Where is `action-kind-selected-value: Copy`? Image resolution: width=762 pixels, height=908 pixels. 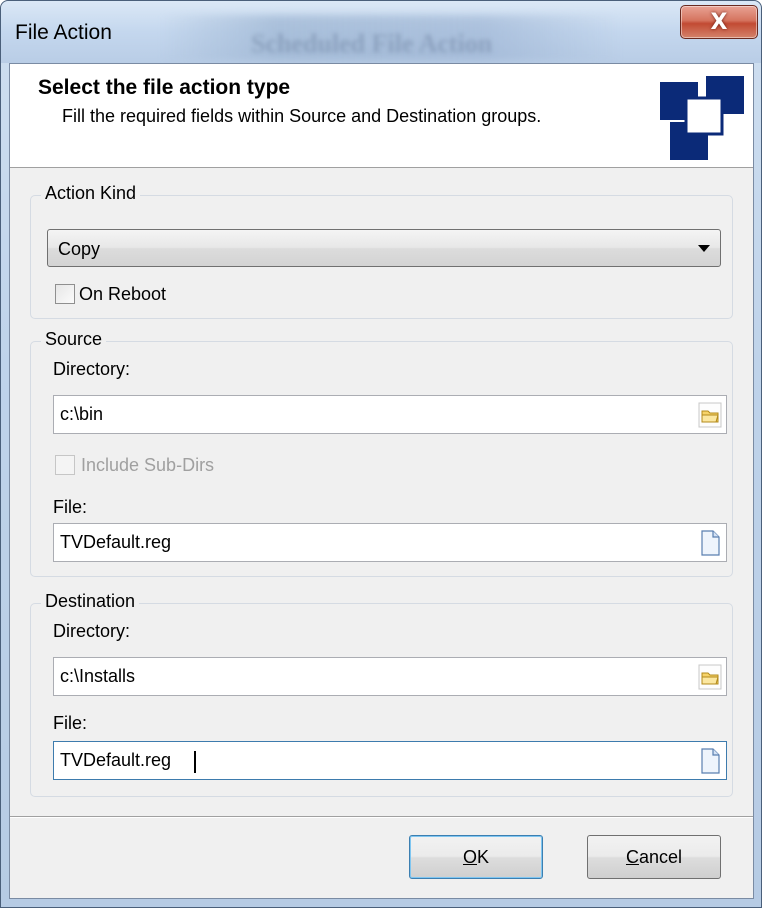 action-kind-selected-value: Copy is located at coordinates (79, 249).